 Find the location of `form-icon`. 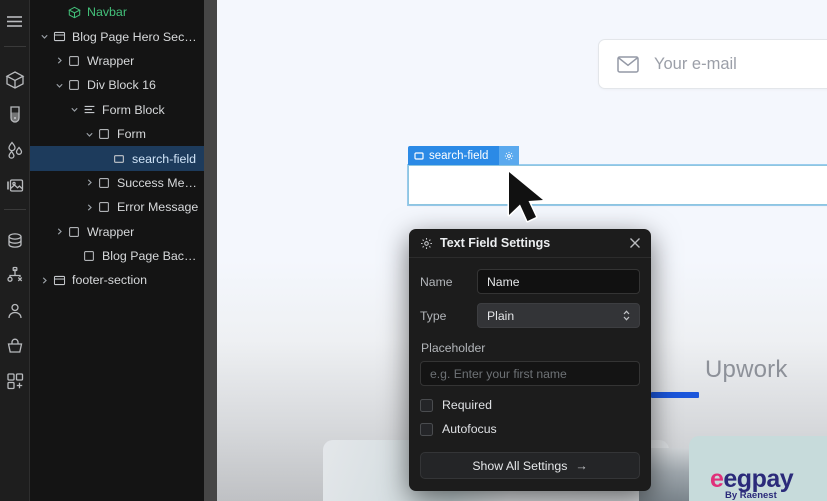

form-icon is located at coordinates (89, 110).